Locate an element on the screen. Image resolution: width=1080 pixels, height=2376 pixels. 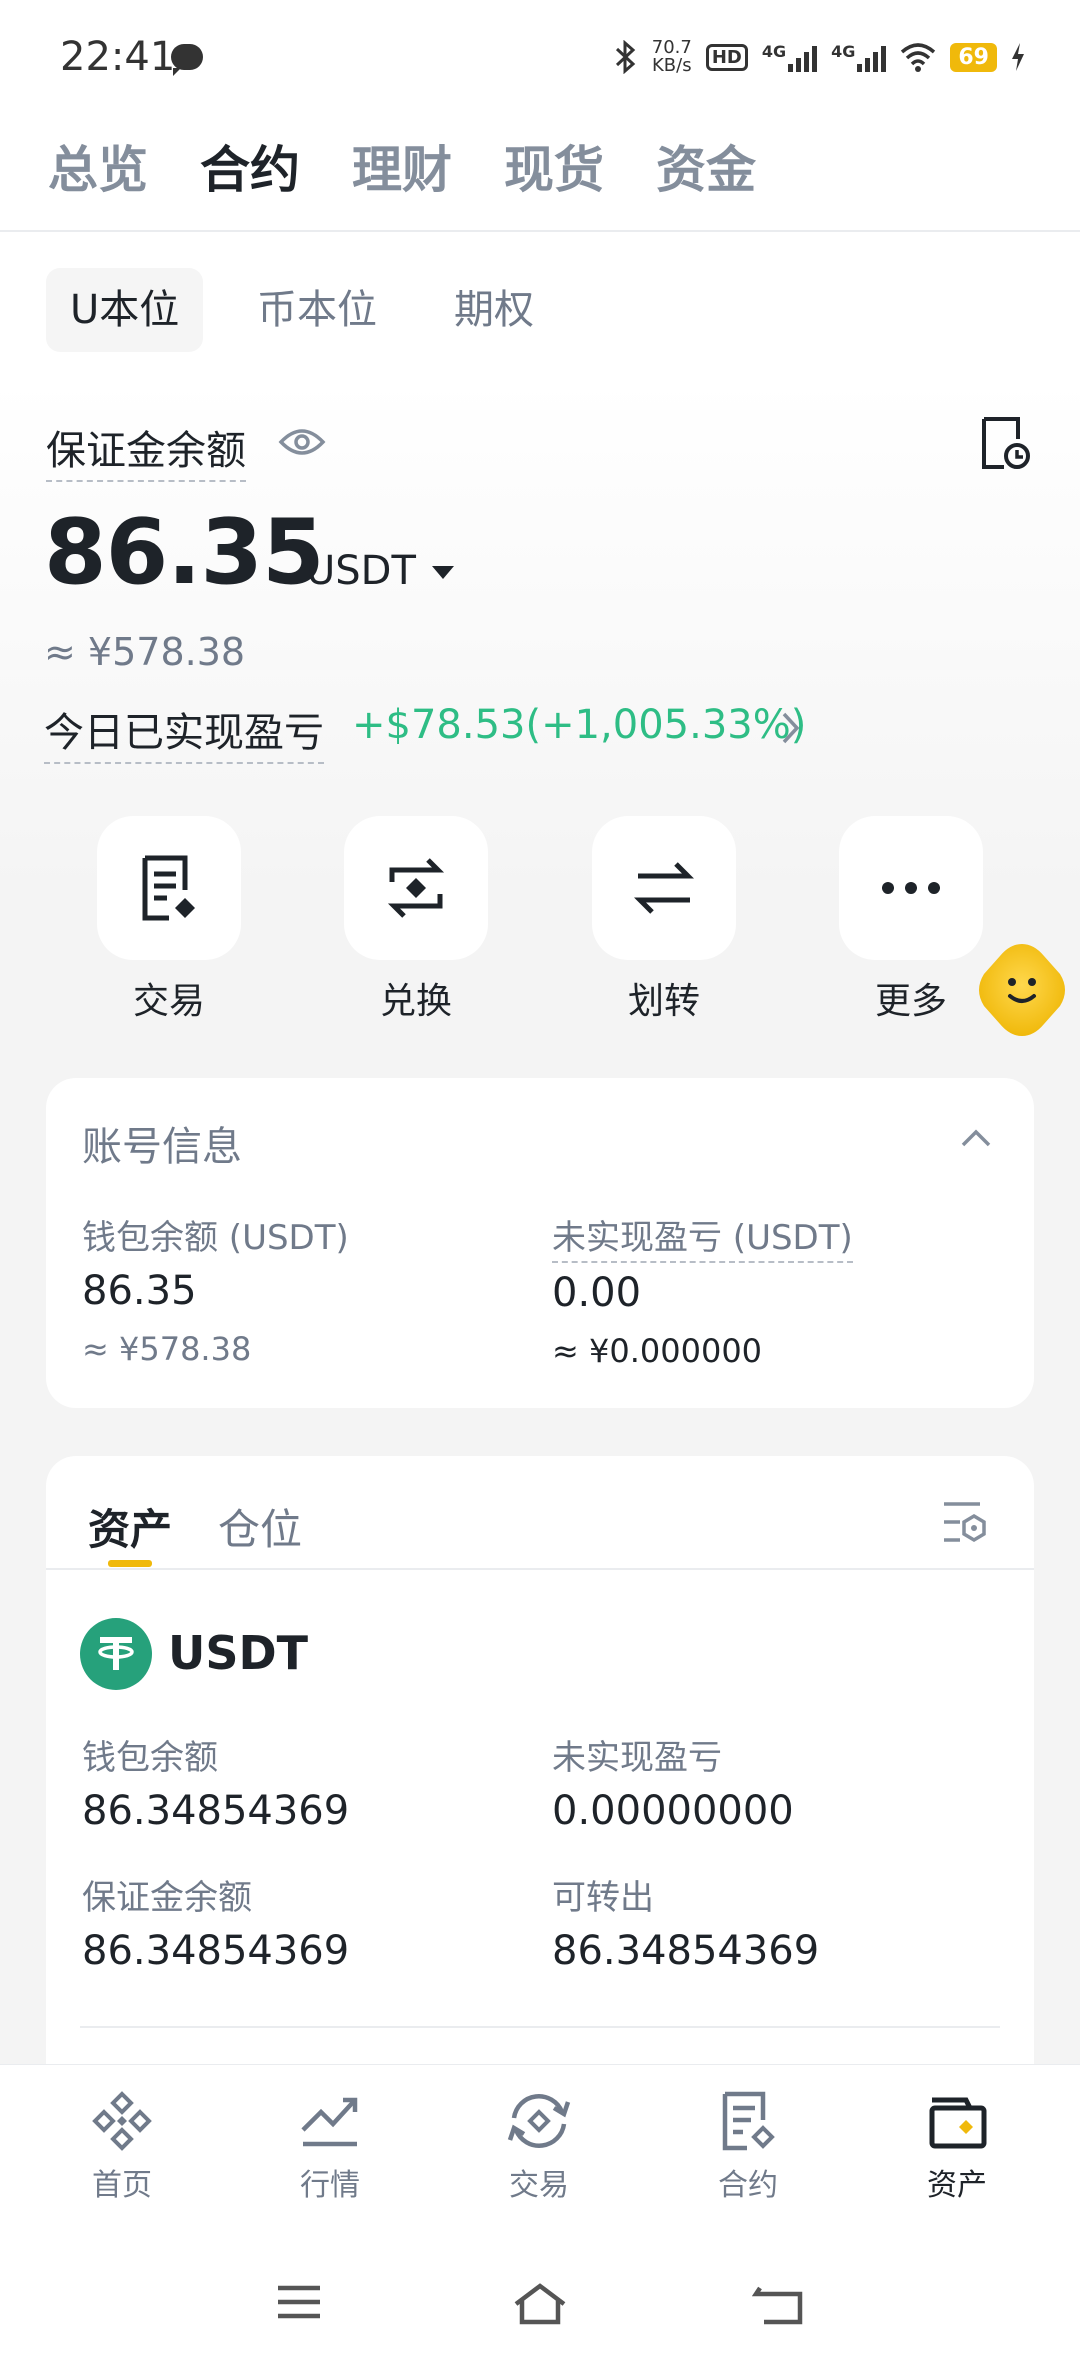
tab-assets: 资产 is located at coordinates (130, 1526).